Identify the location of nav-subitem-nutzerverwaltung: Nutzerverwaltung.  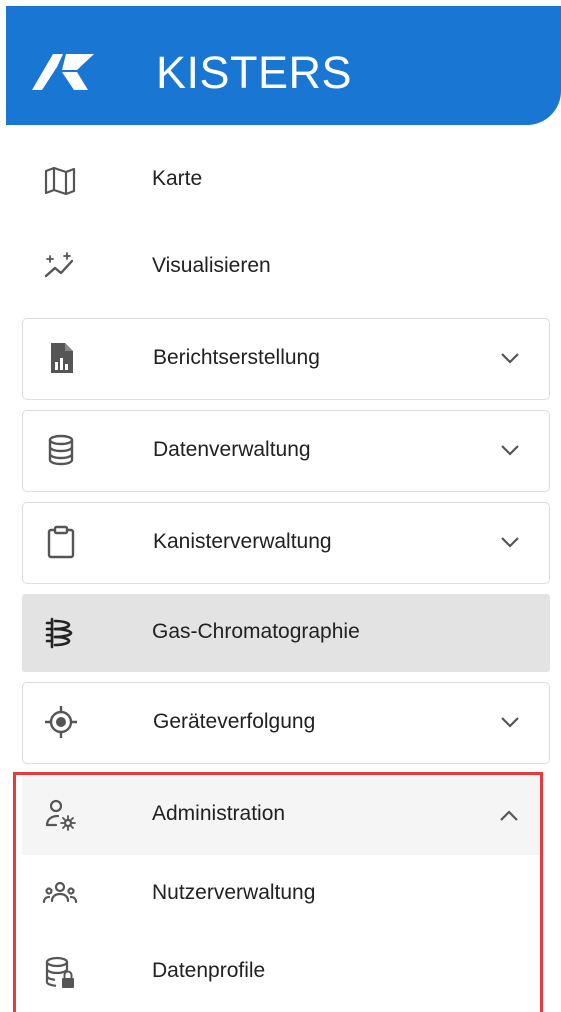
(281, 895).